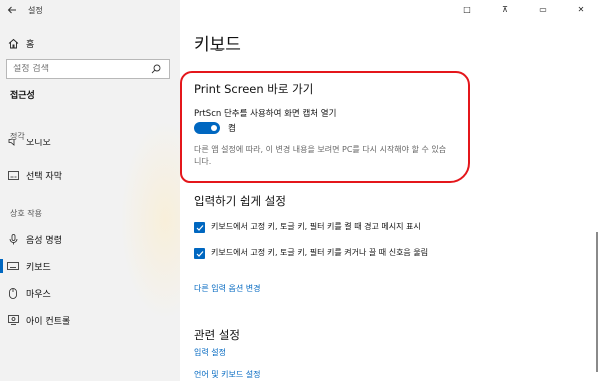  Describe the element at coordinates (90, 266) in the screenshot. I see `sidebar-item-keyboard: 키보드` at that location.